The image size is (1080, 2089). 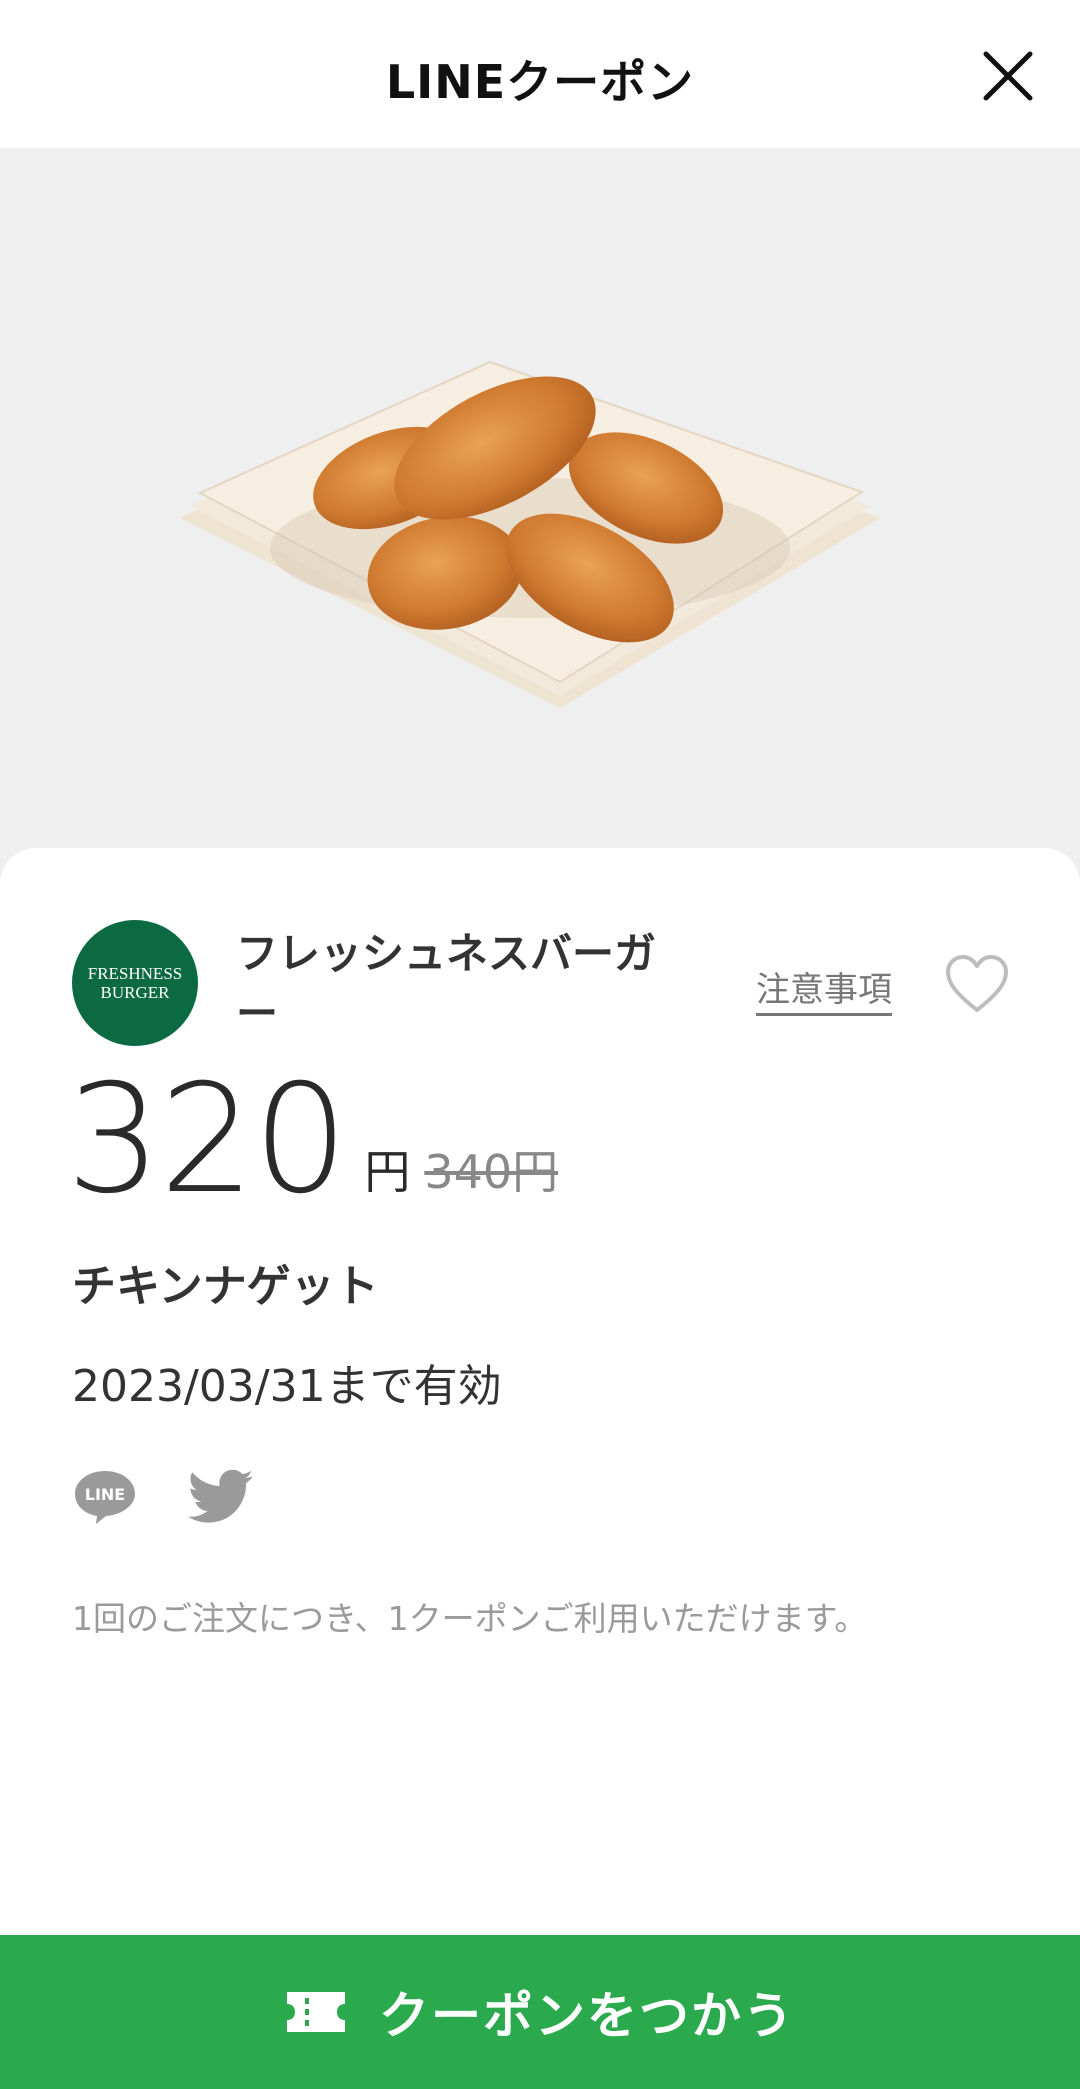 I want to click on line-share-icon: LINE, so click(x=105, y=1497).